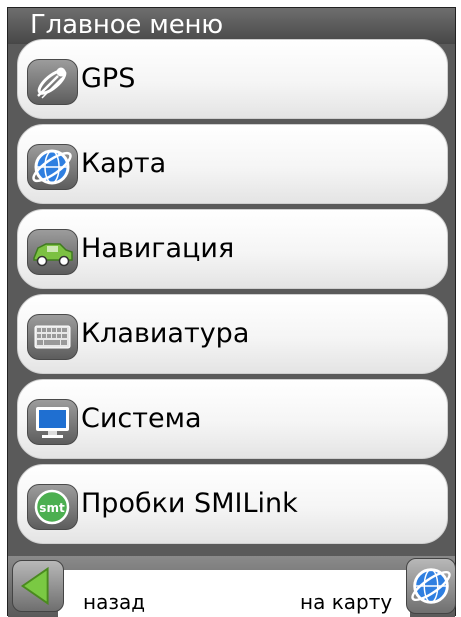  Describe the element at coordinates (114, 602) in the screenshot. I see `back-label: назад` at that location.